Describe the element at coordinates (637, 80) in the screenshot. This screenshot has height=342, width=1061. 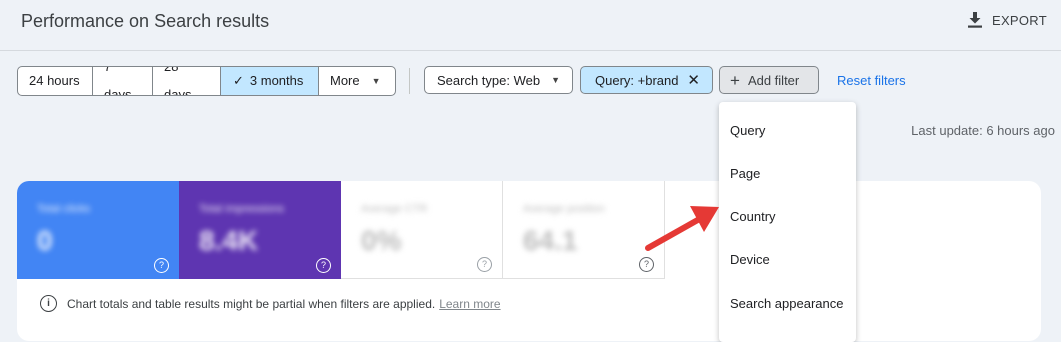
I see `query-filter-label: Query: +brand` at that location.